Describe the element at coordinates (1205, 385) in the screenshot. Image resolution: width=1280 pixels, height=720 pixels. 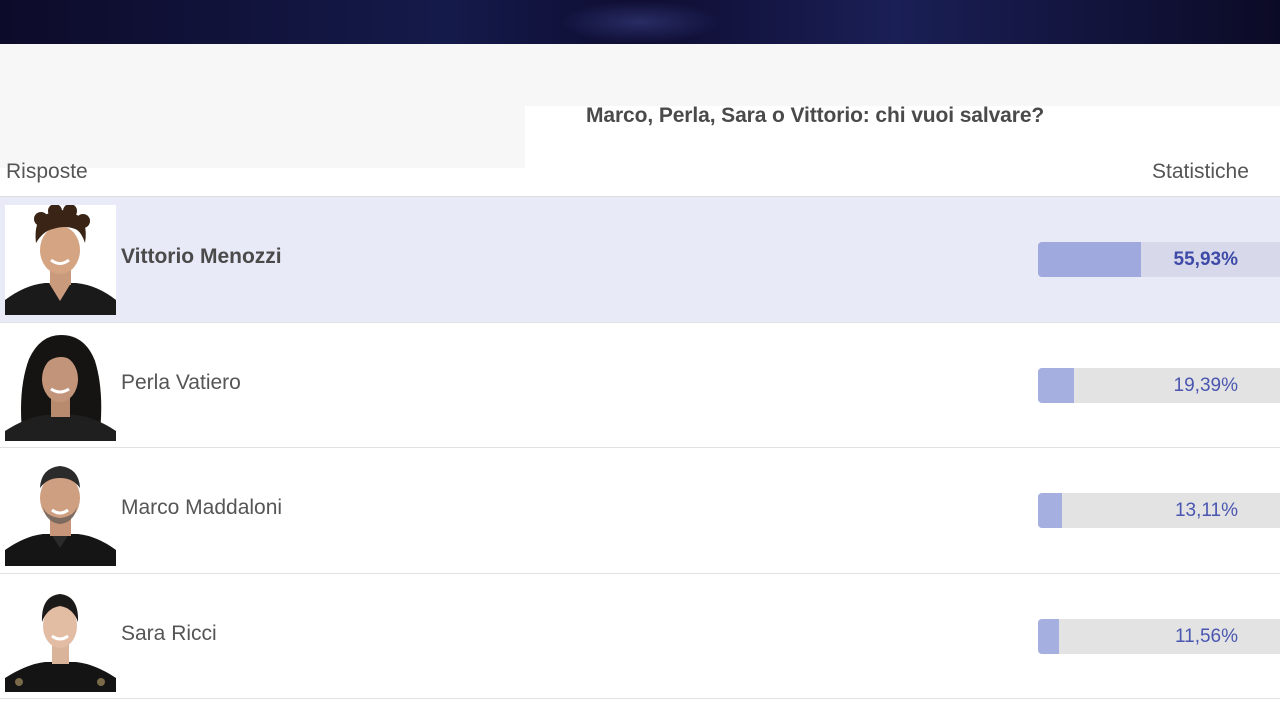
I see `percentage-label: 19,39%` at that location.